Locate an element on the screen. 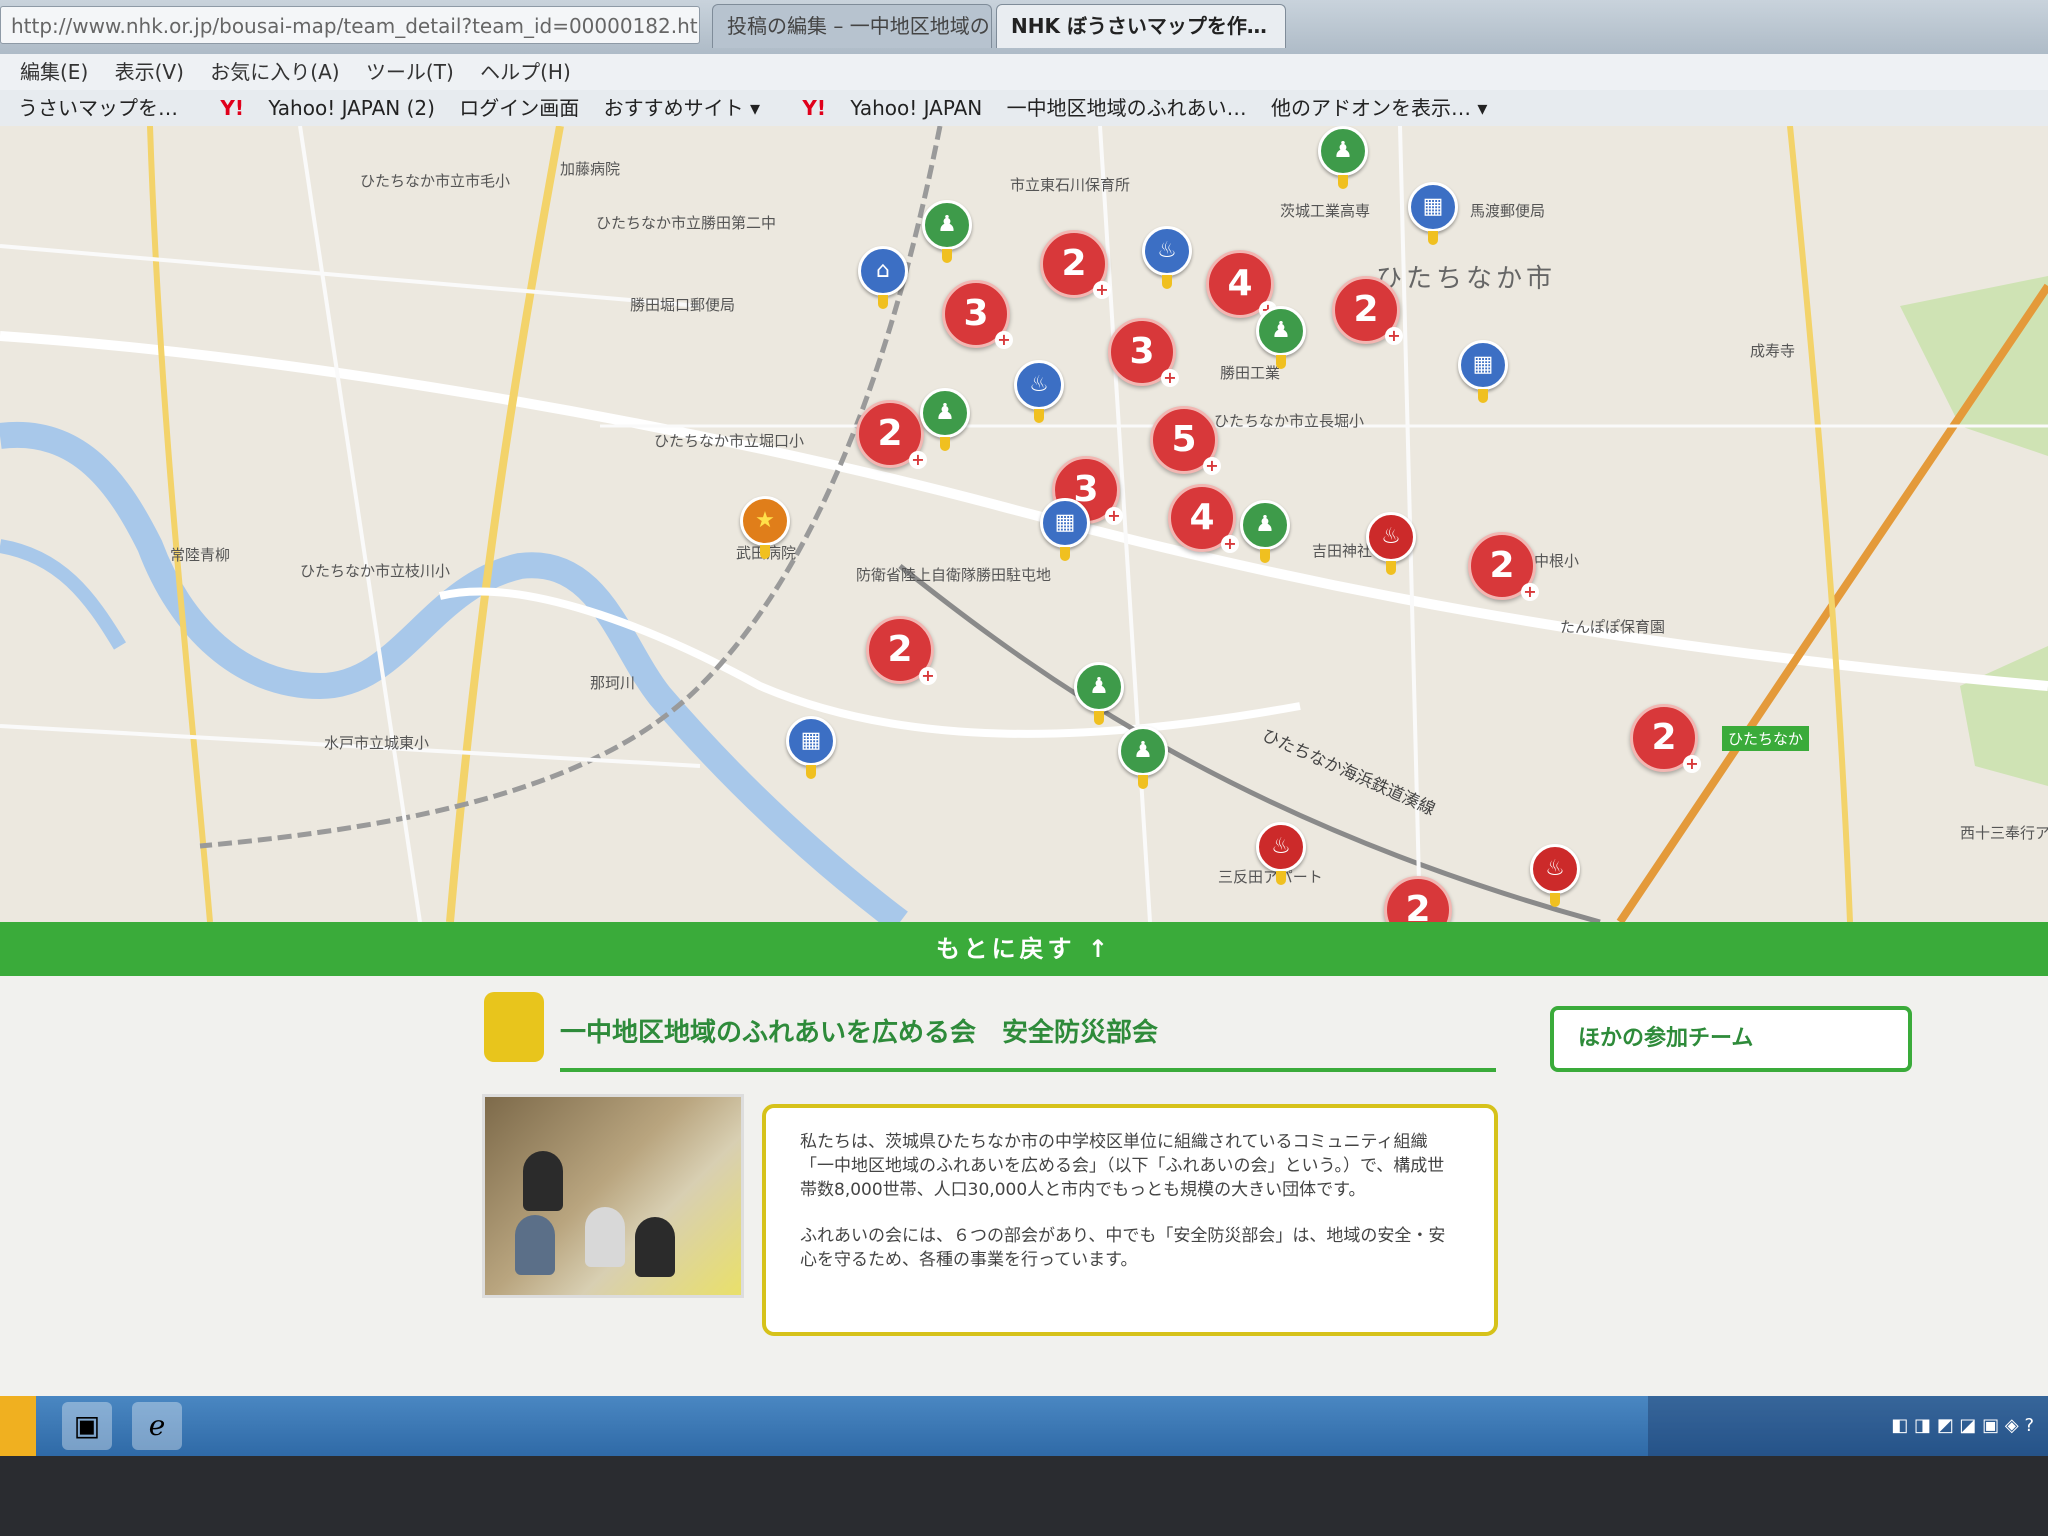 The image size is (2048, 1536). cluster-count: 3 is located at coordinates (976, 313).